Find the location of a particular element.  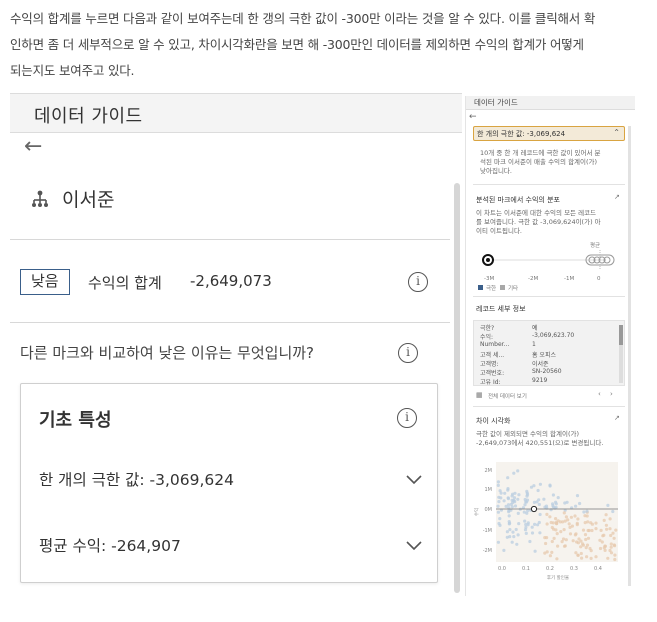

extreme-value-dropdown: 한 개의 극한 값: -3,069,624 ⌃ is located at coordinates (549, 133).